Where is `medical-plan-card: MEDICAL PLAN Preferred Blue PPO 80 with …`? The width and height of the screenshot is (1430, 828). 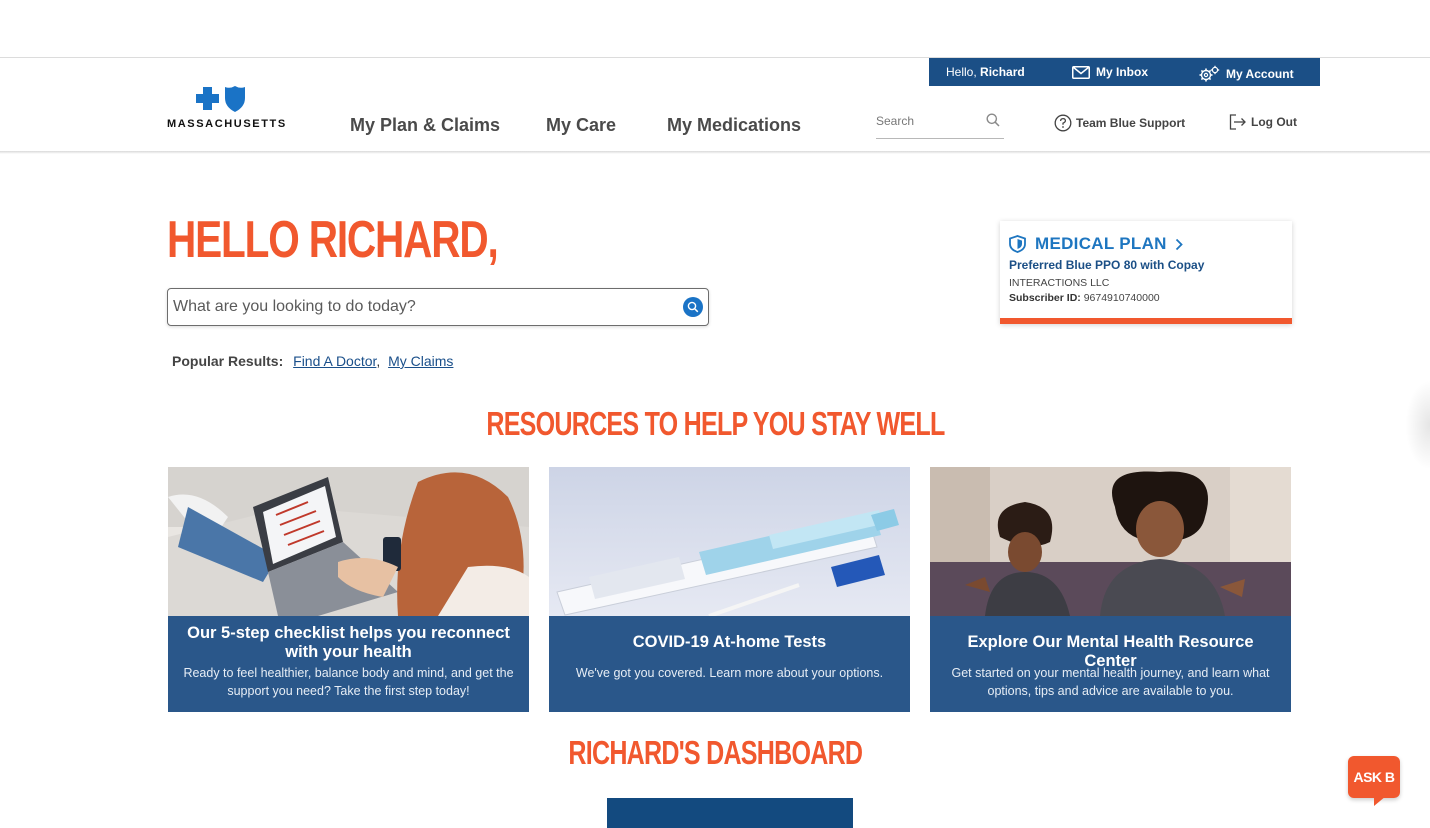 medical-plan-card: MEDICAL PLAN Preferred Blue PPO 80 with … is located at coordinates (1146, 272).